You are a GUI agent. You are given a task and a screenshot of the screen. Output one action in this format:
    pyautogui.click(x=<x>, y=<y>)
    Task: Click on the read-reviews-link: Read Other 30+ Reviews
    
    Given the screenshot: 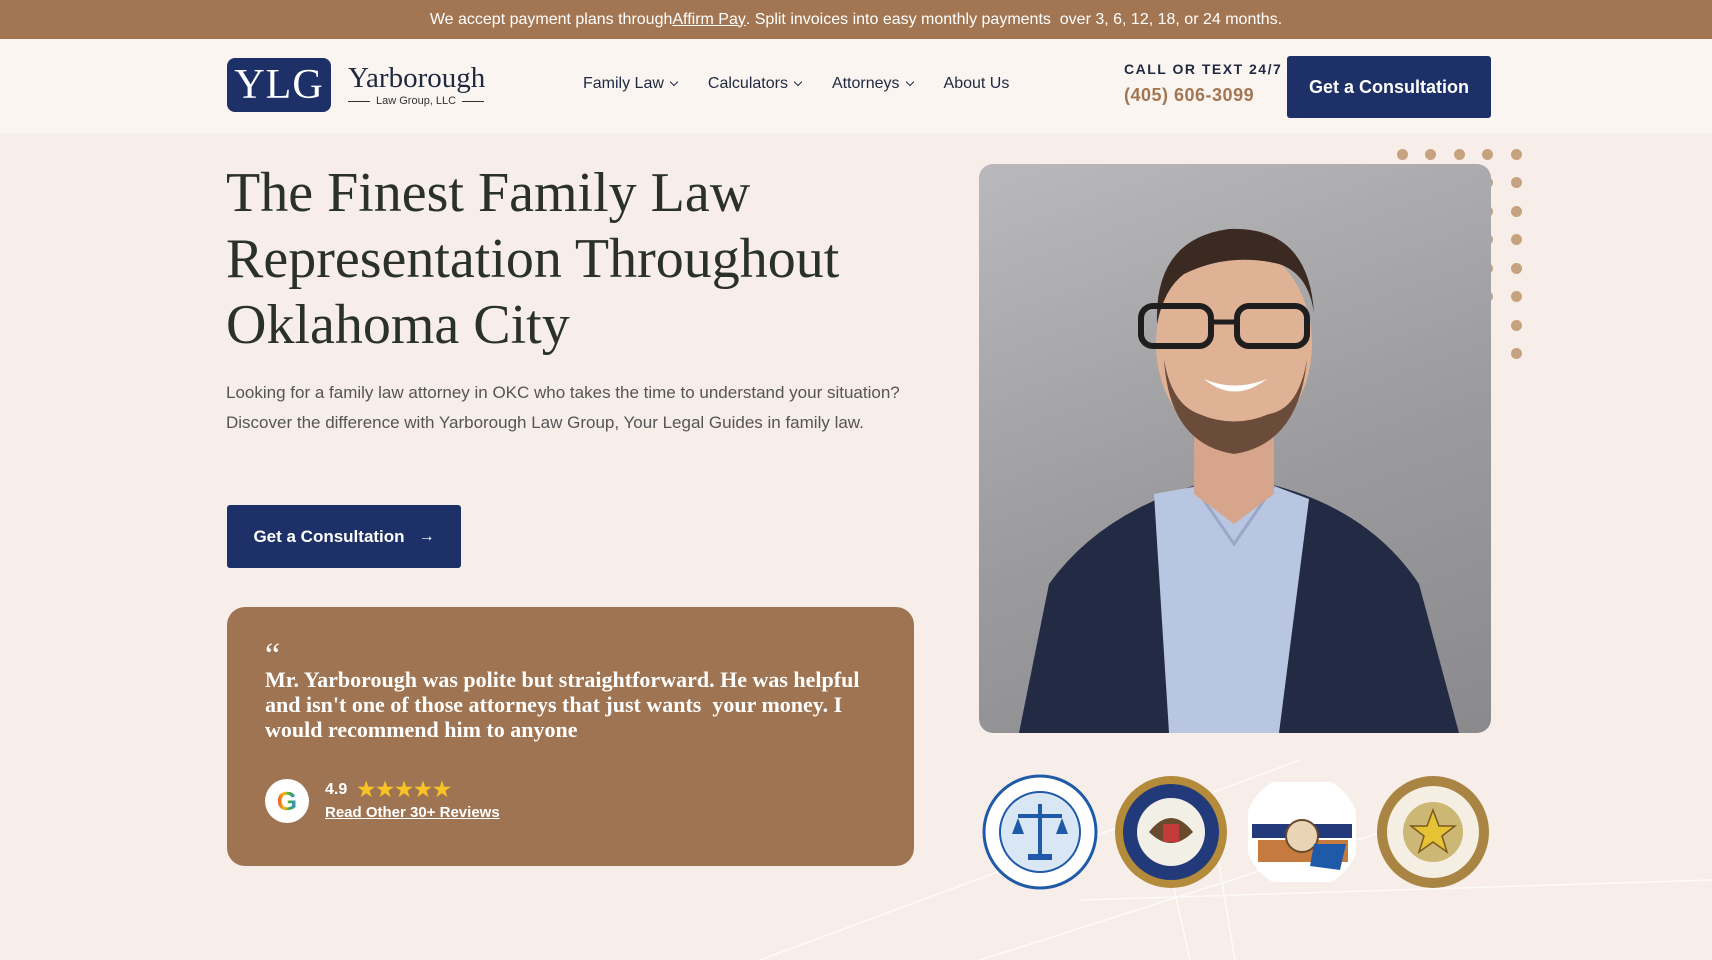 What is the action you would take?
    pyautogui.click(x=412, y=812)
    